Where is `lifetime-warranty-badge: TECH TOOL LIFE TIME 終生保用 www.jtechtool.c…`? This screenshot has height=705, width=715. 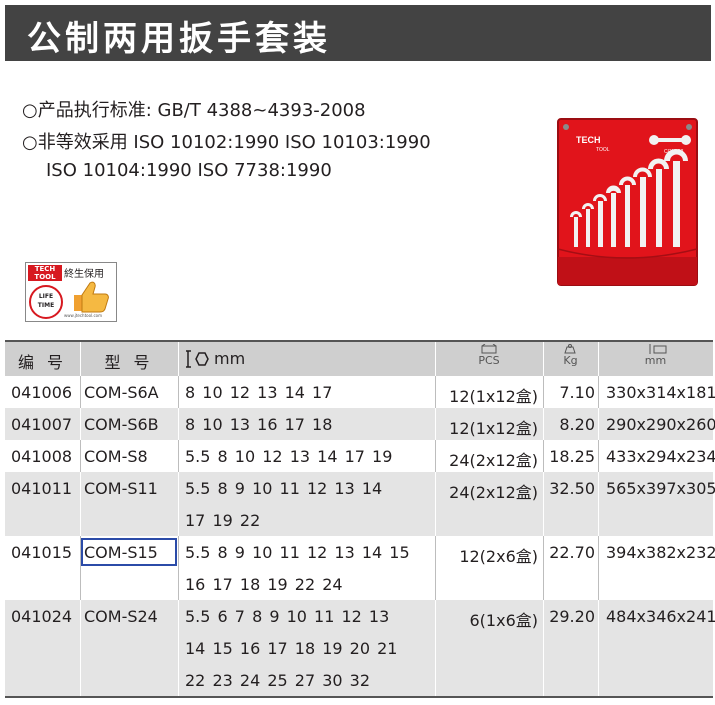
lifetime-warranty-badge: TECH TOOL LIFE TIME 終生保用 www.jtechtool.c… is located at coordinates (71, 292).